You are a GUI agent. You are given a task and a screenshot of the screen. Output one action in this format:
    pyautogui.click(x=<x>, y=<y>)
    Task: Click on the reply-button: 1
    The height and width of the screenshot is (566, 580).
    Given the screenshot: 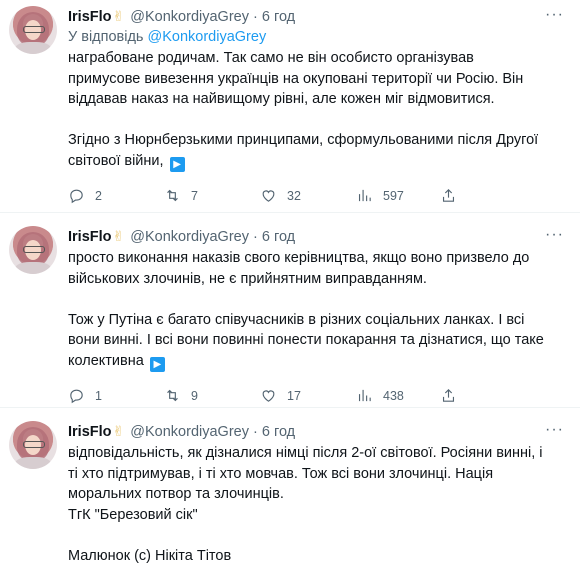 What is the action you would take?
    pyautogui.click(x=116, y=395)
    